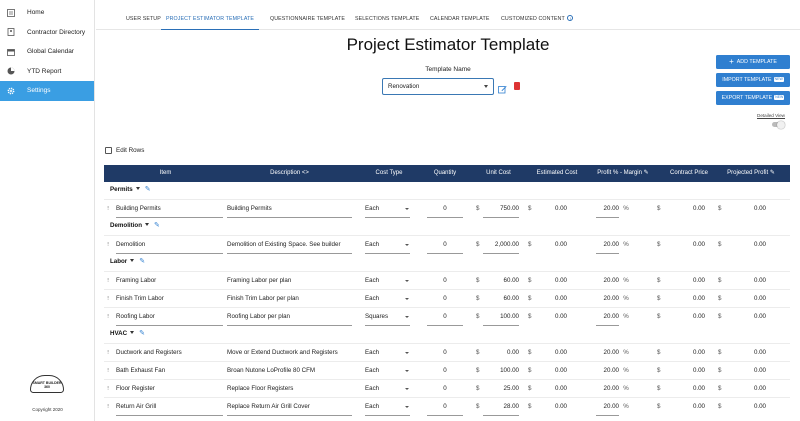  Describe the element at coordinates (127, 333) in the screenshot. I see `group-header: HVAC ✎` at that location.